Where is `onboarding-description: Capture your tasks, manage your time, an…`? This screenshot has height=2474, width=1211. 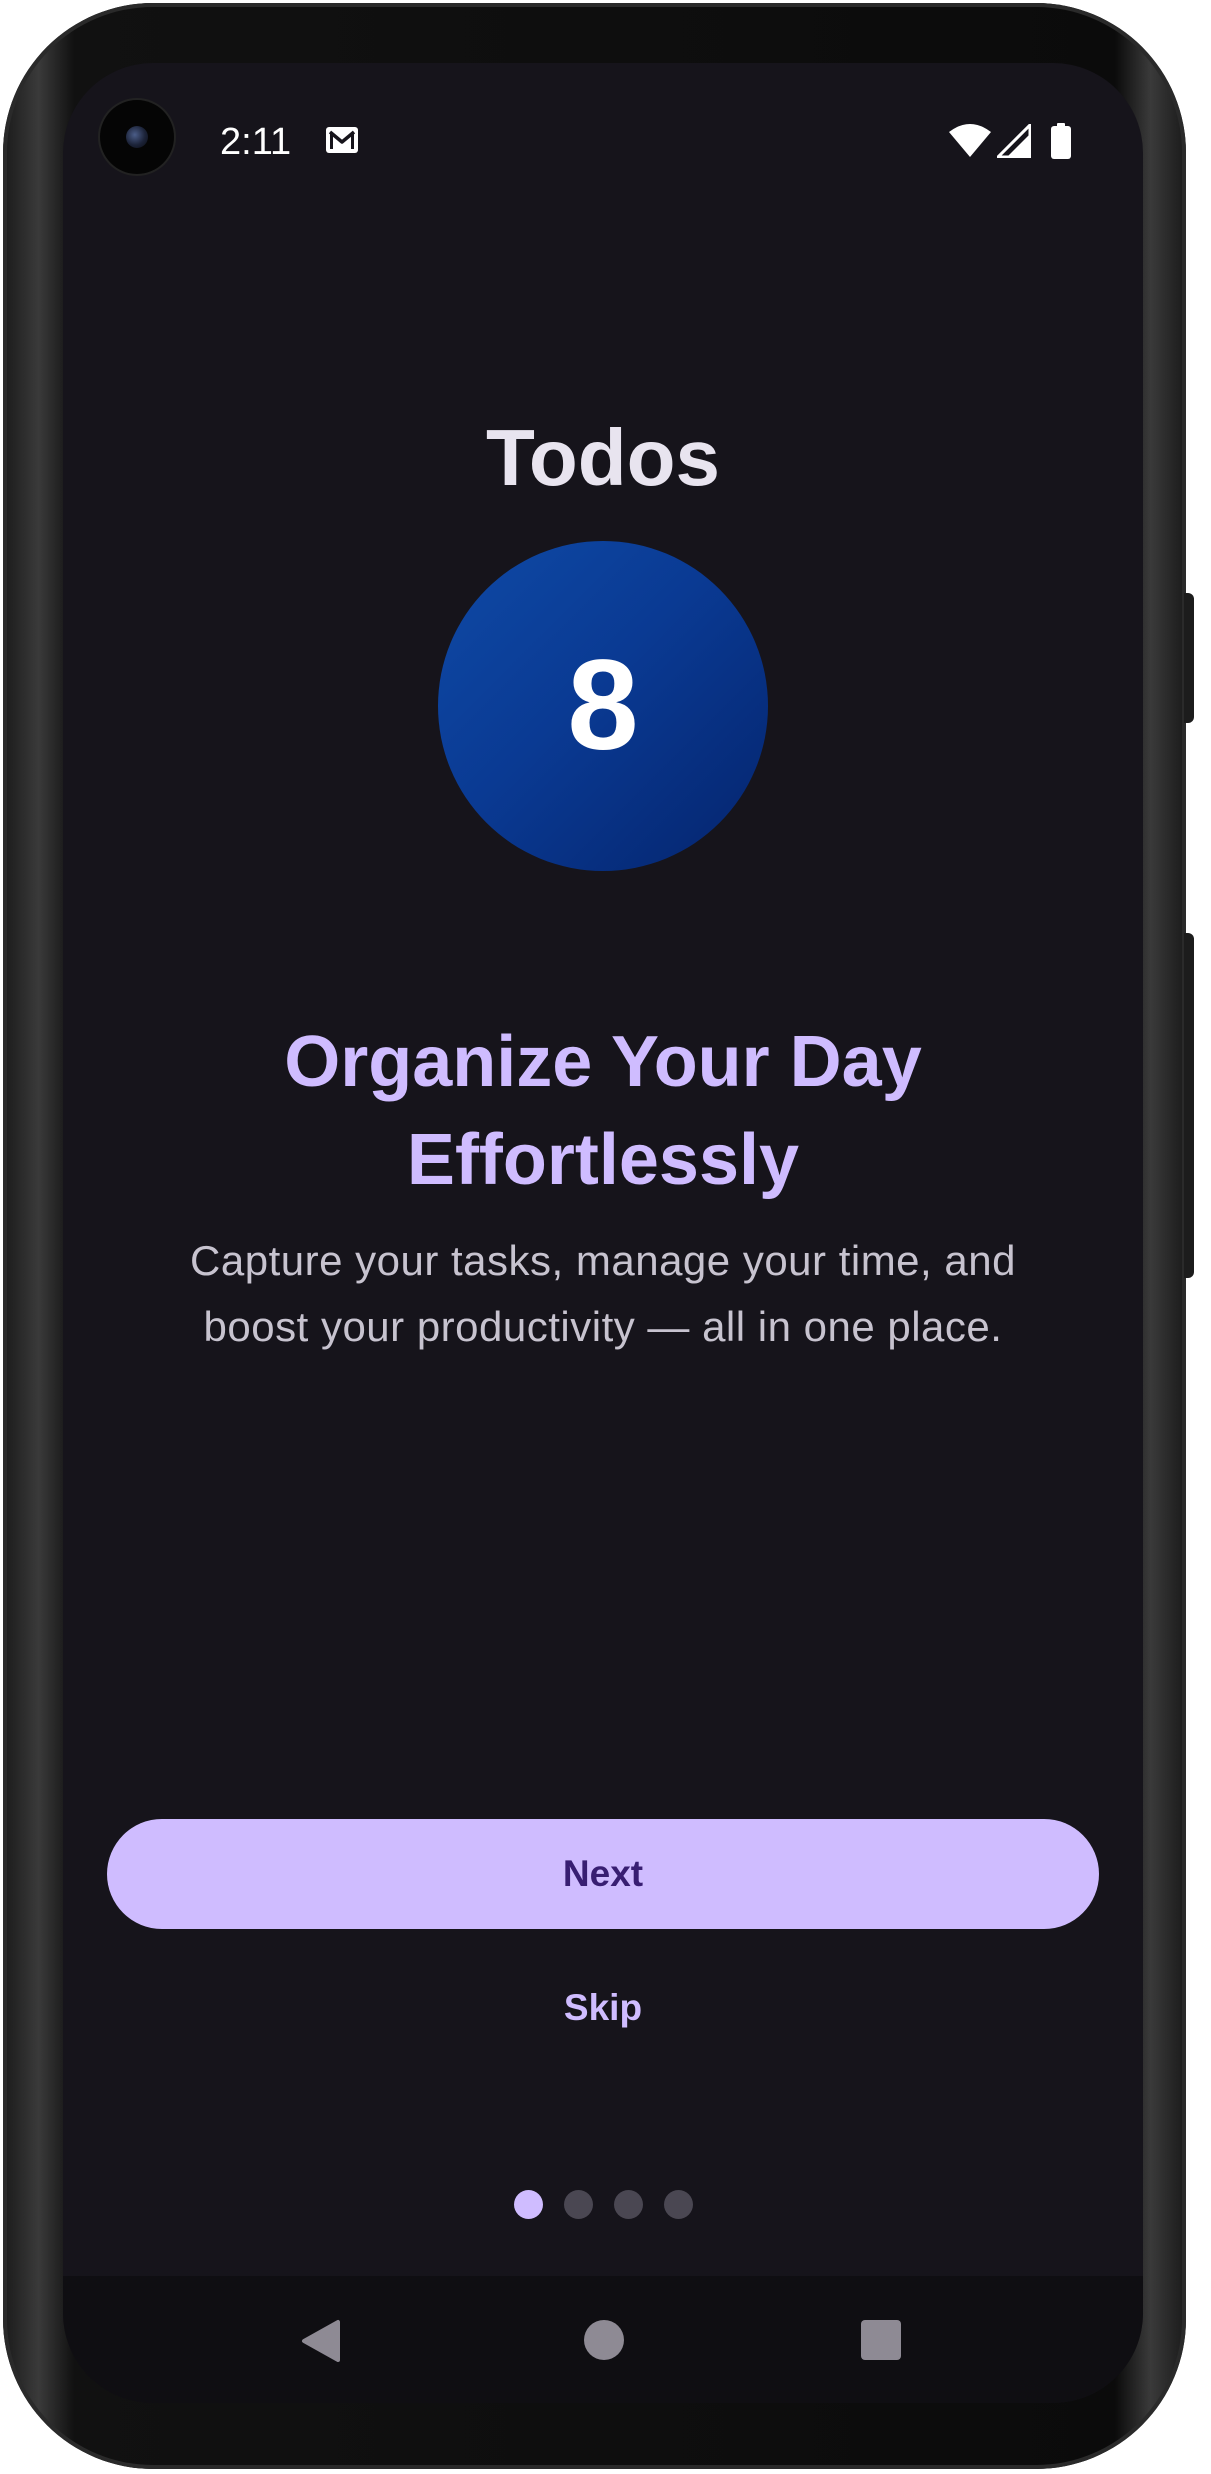
onboarding-description: Capture your tasks, manage your time, an… is located at coordinates (603, 1293).